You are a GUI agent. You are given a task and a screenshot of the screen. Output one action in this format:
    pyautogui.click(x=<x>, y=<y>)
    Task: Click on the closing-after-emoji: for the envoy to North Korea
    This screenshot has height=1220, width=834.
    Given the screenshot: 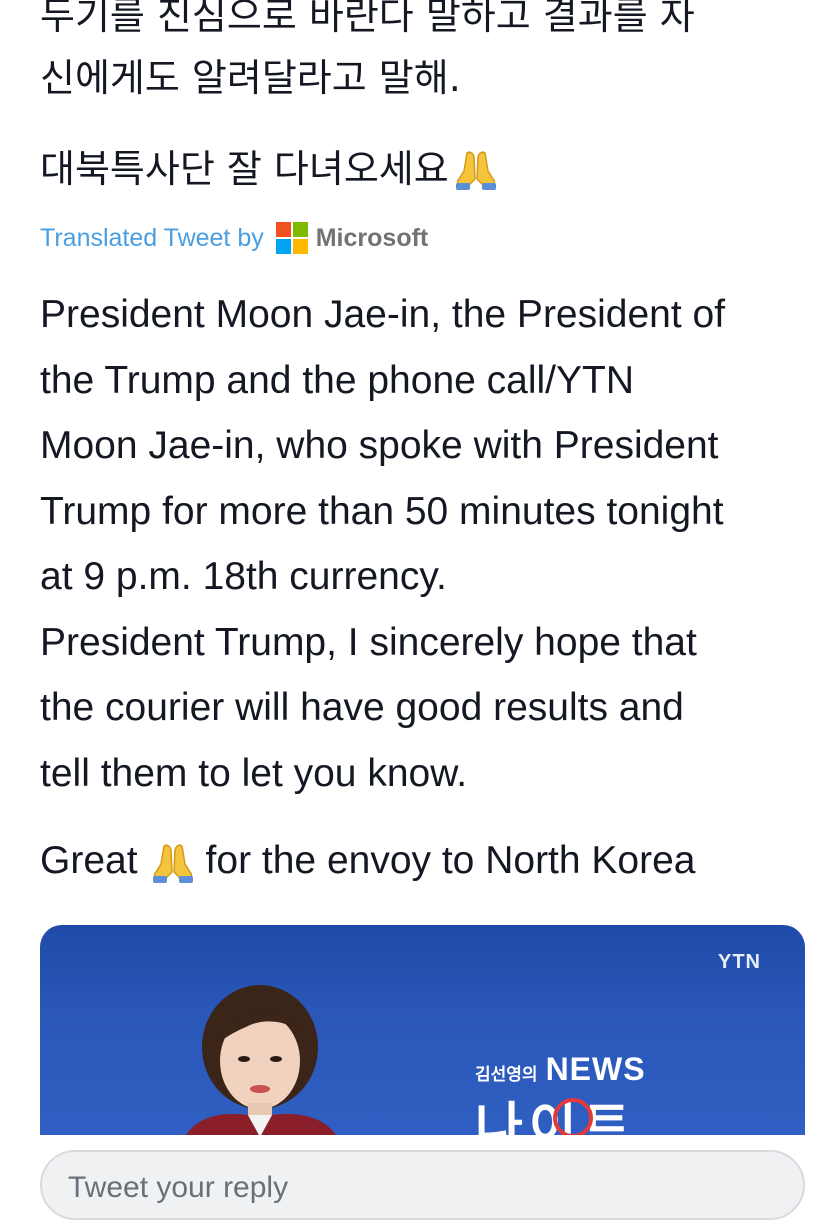 What is the action you would take?
    pyautogui.click(x=450, y=860)
    